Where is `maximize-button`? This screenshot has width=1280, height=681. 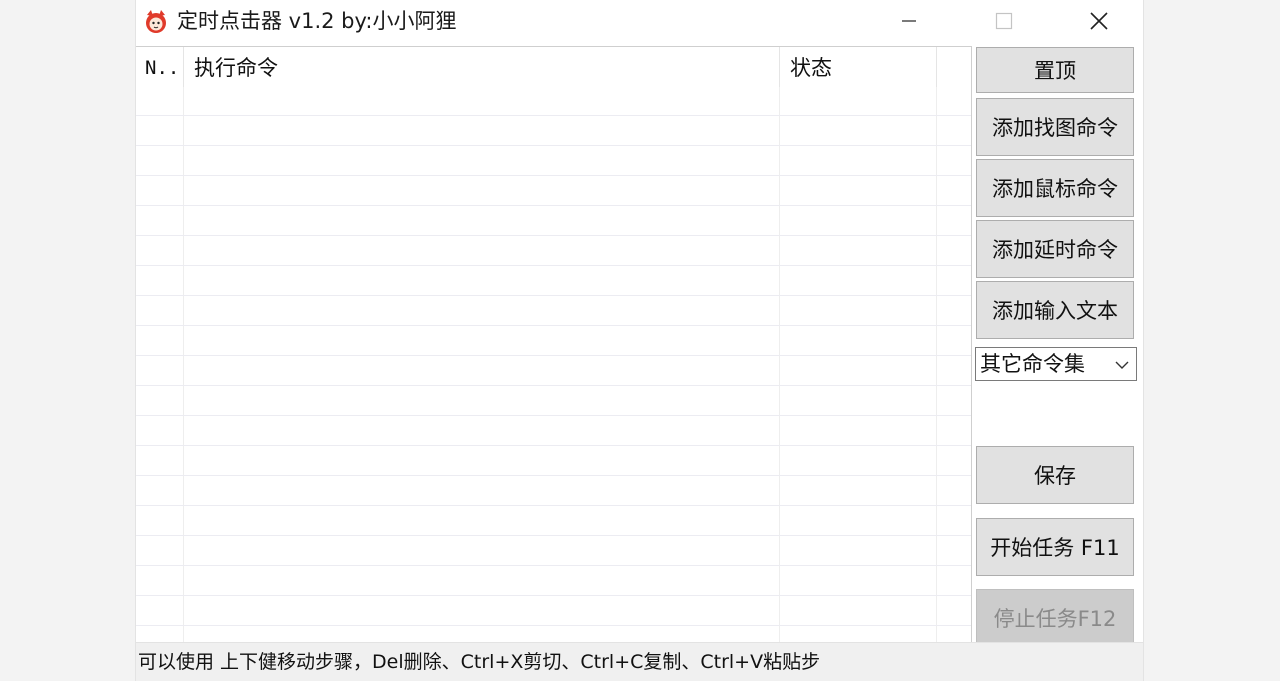 maximize-button is located at coordinates (1004, 21).